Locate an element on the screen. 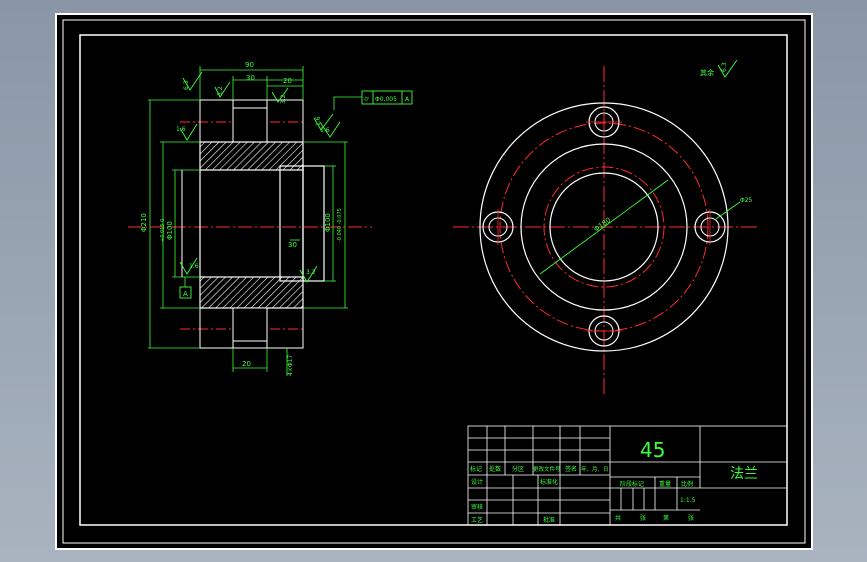 The width and height of the screenshot is (867, 562). header-count: 处数 is located at coordinates (495, 469).